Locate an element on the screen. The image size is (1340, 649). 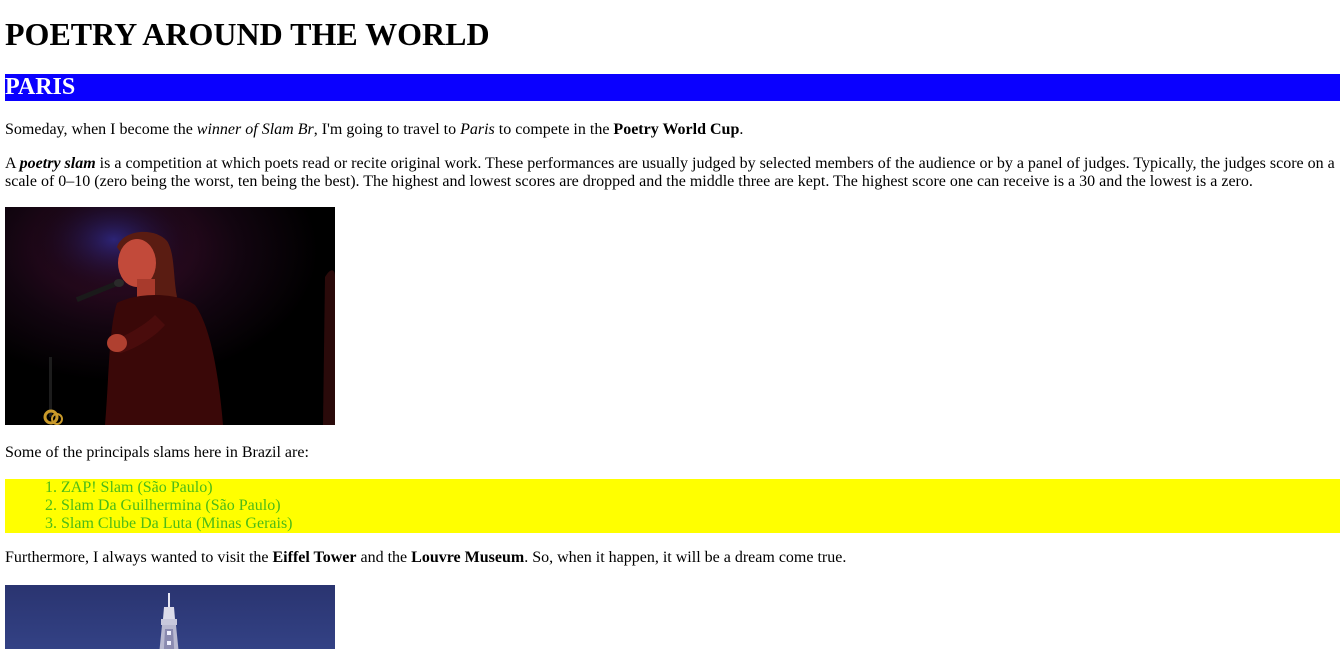
outro-strong-tower: Eiffel Tower is located at coordinates (314, 557).